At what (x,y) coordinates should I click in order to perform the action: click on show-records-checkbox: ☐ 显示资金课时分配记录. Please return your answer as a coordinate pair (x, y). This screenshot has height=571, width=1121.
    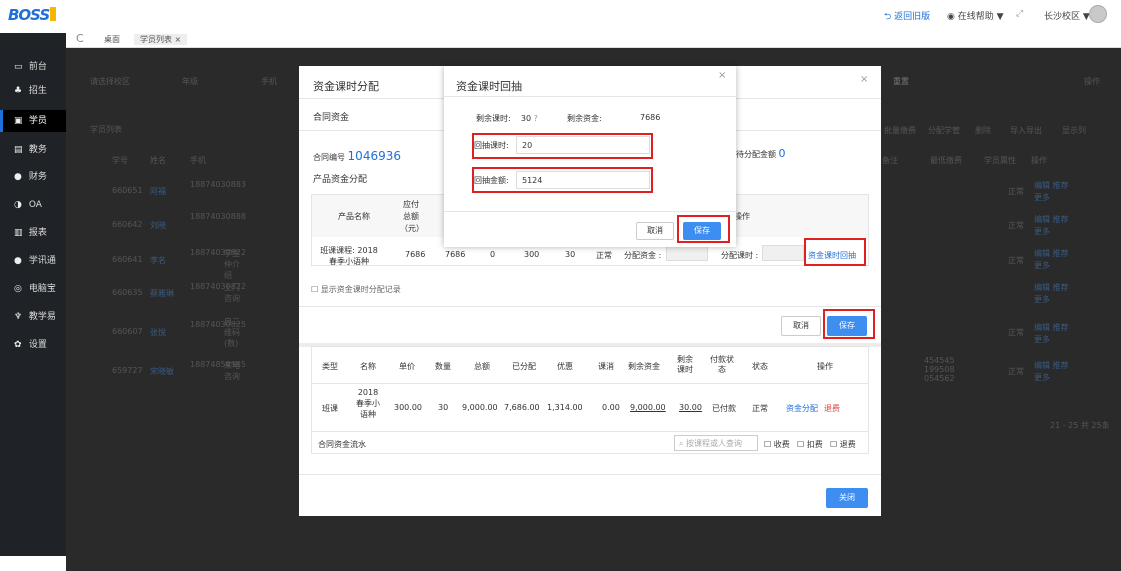
    Looking at the image, I should click on (356, 289).